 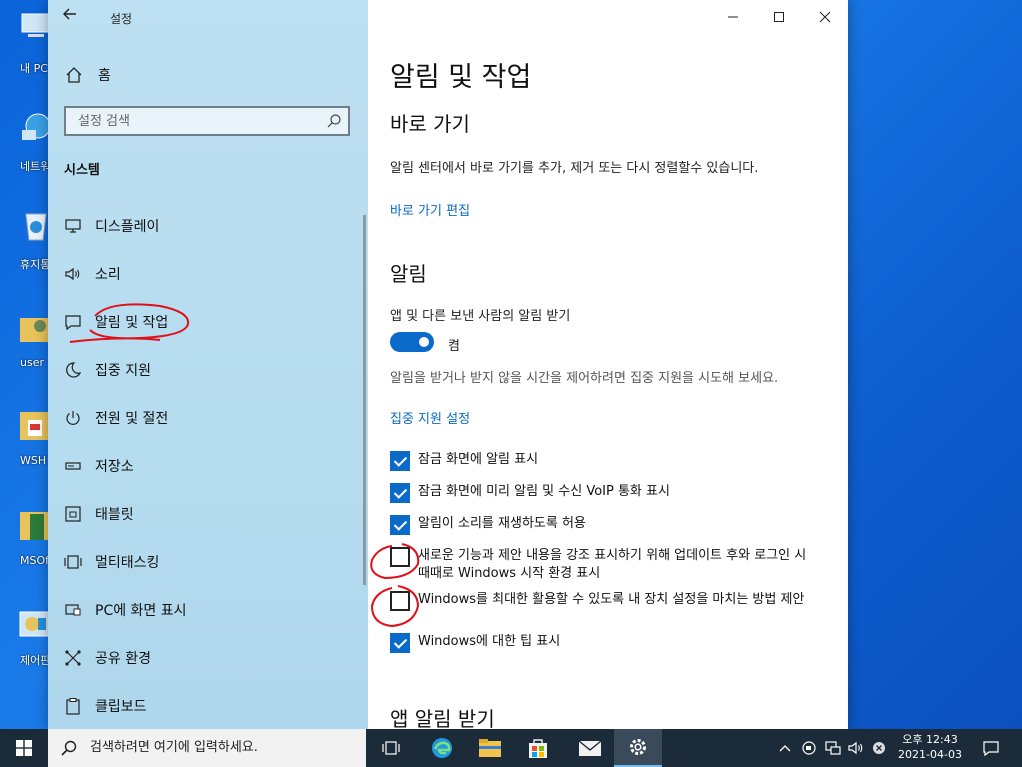 What do you see at coordinates (127, 563) in the screenshot?
I see `sidebar-item-label: 멀티태스킹` at bounding box center [127, 563].